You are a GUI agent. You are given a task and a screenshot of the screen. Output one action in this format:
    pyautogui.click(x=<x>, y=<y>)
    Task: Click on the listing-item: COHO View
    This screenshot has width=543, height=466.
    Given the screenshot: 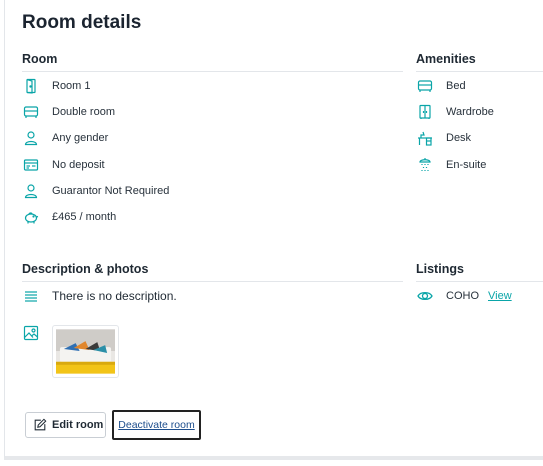 What is the action you would take?
    pyautogui.click(x=464, y=296)
    